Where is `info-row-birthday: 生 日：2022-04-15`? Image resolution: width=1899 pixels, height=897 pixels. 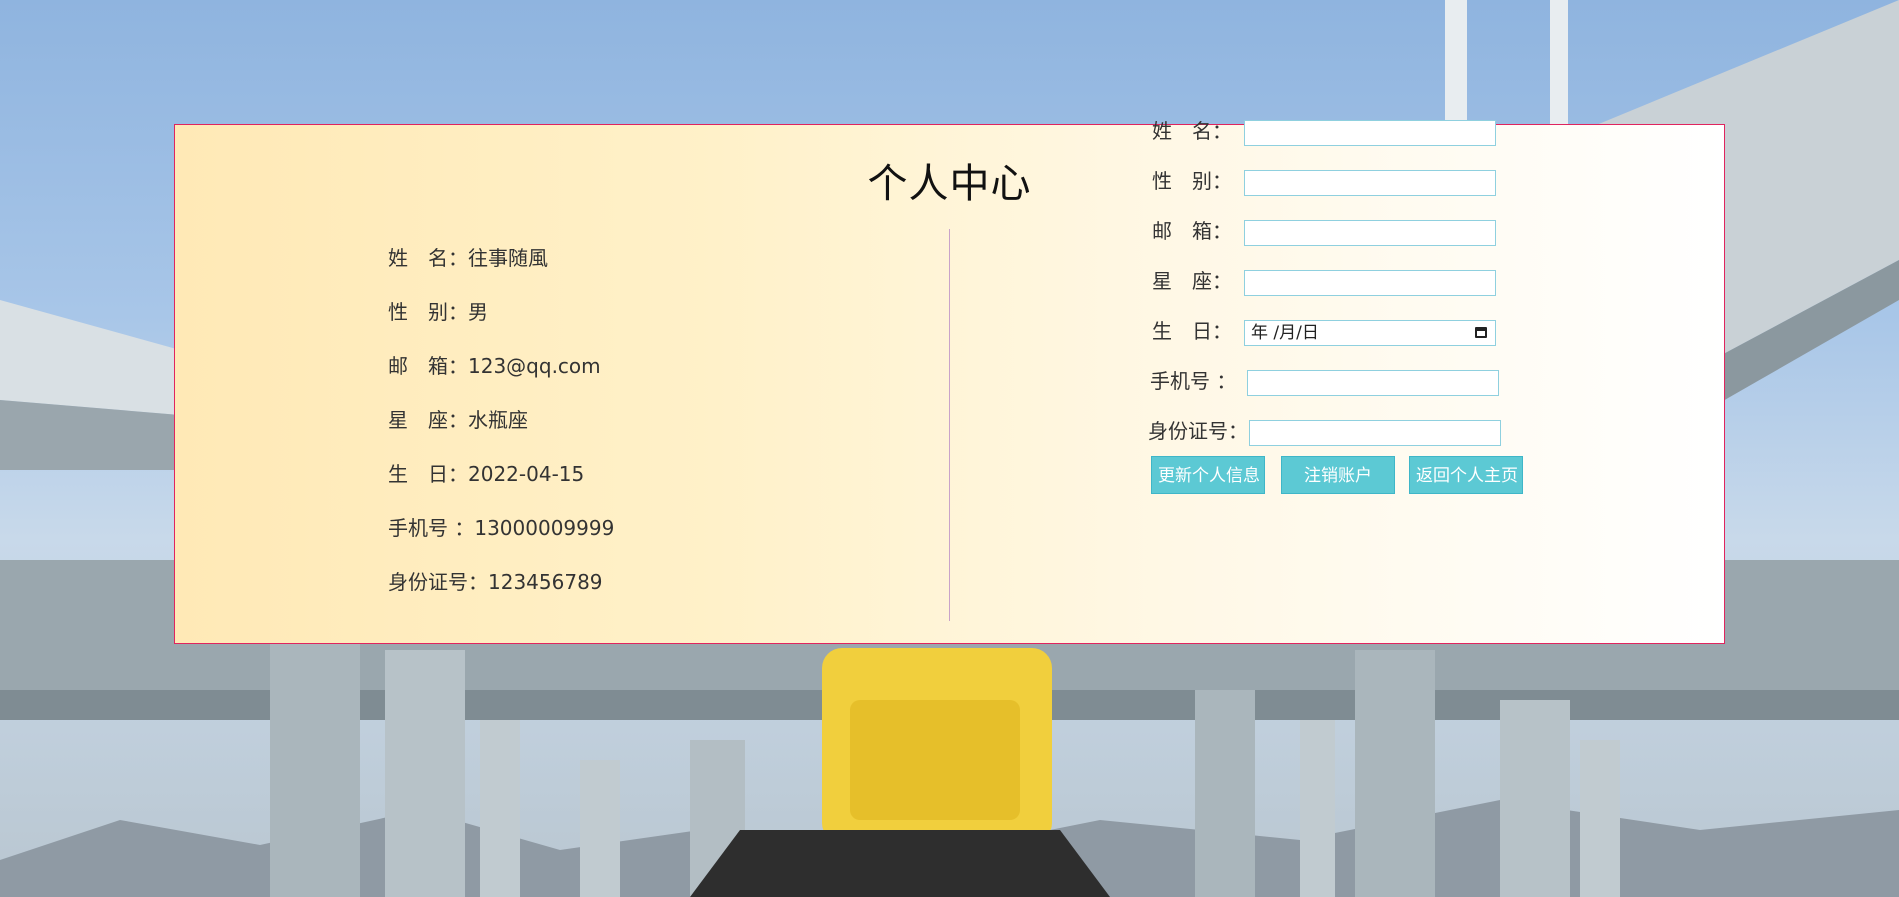 info-row-birthday: 生 日：2022-04-15 is located at coordinates (501, 486).